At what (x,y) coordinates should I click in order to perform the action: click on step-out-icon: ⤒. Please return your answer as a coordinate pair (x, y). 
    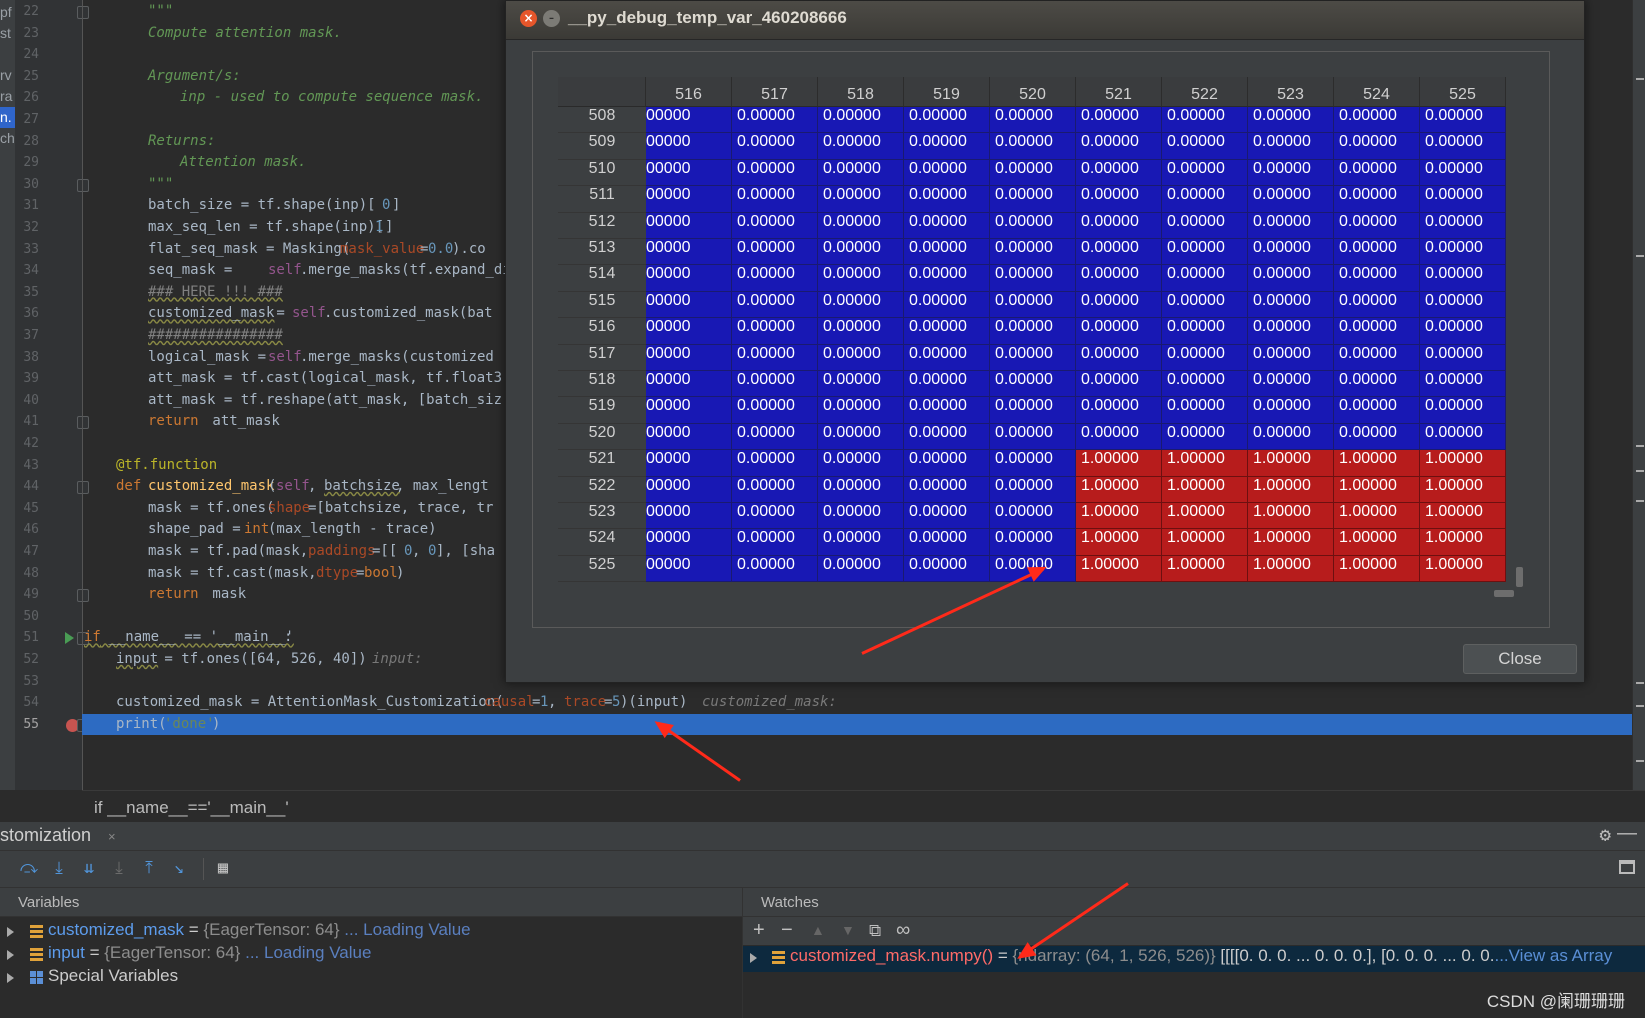
    Looking at the image, I should click on (149, 868).